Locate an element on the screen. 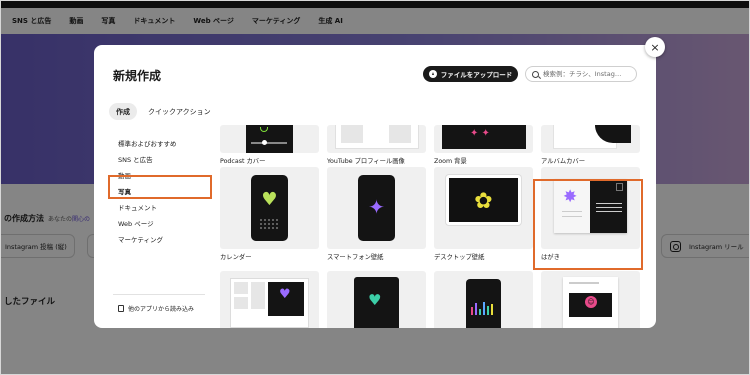  upload-icon is located at coordinates (432, 74).